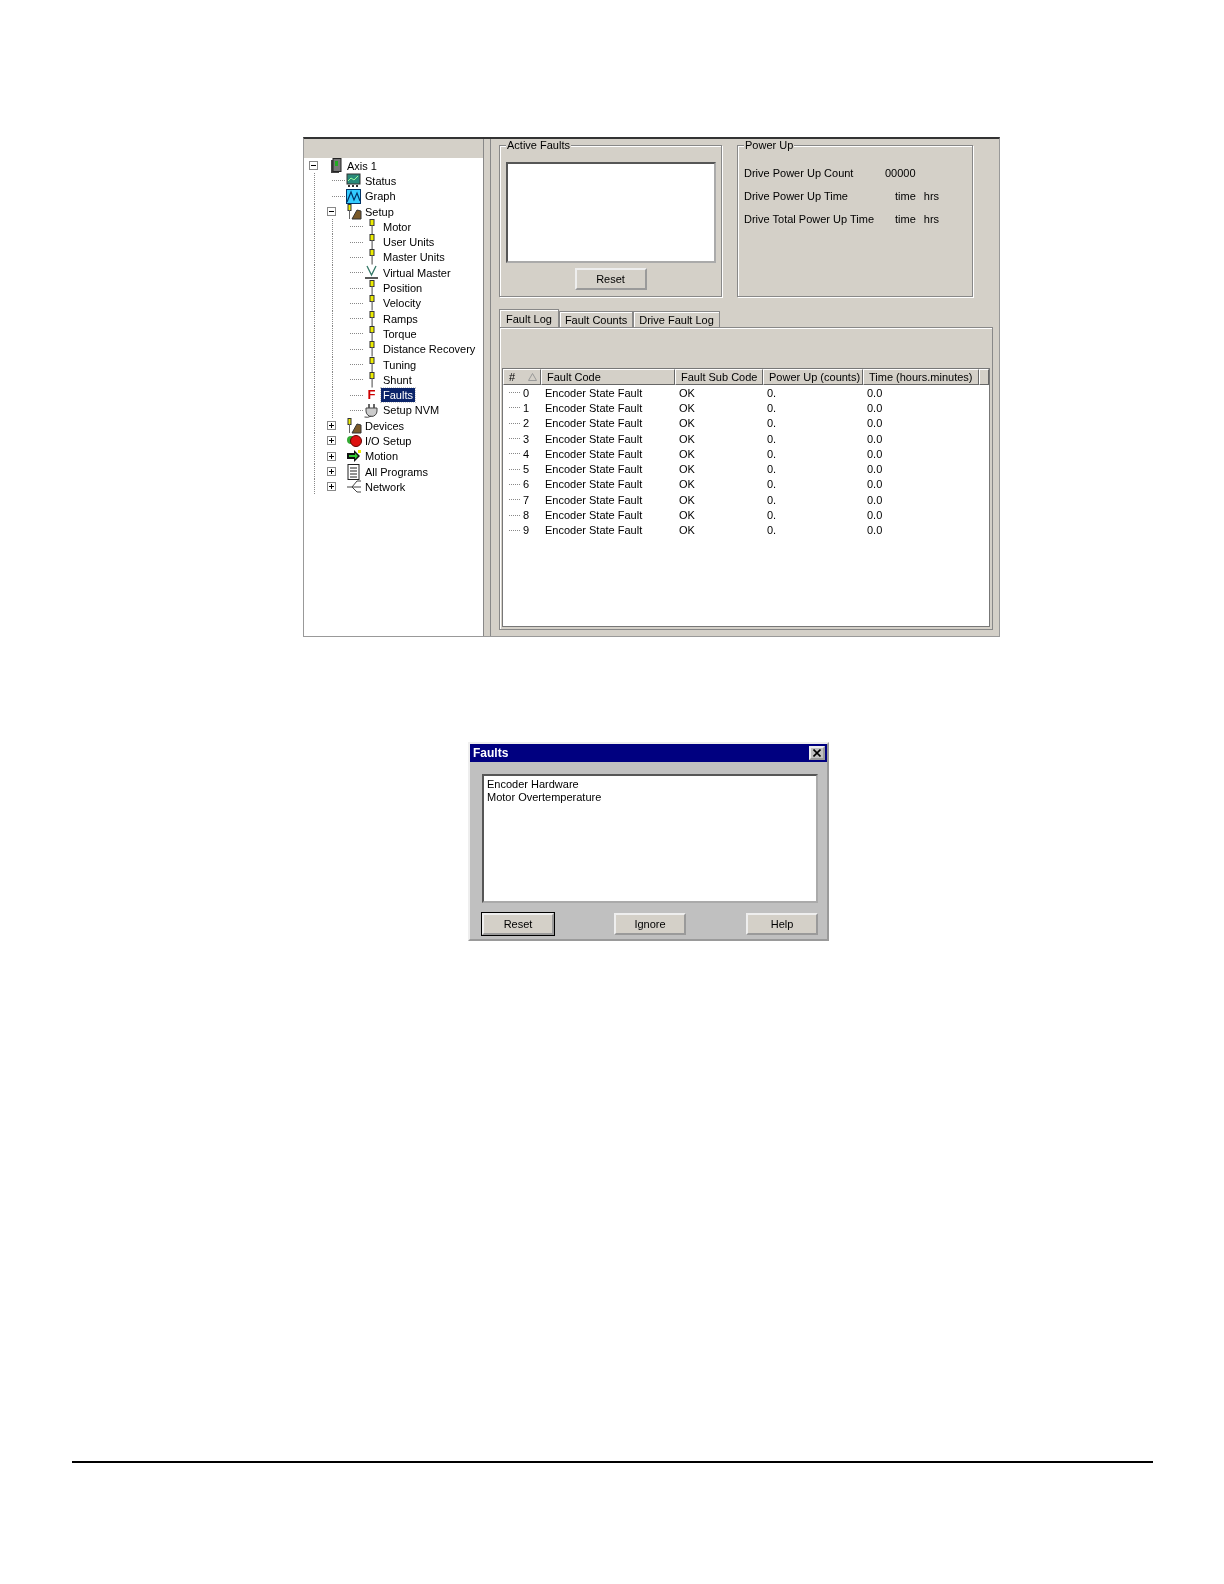 This screenshot has width=1224, height=1584. What do you see at coordinates (402, 303) in the screenshot?
I see `tree-item: Velocity` at bounding box center [402, 303].